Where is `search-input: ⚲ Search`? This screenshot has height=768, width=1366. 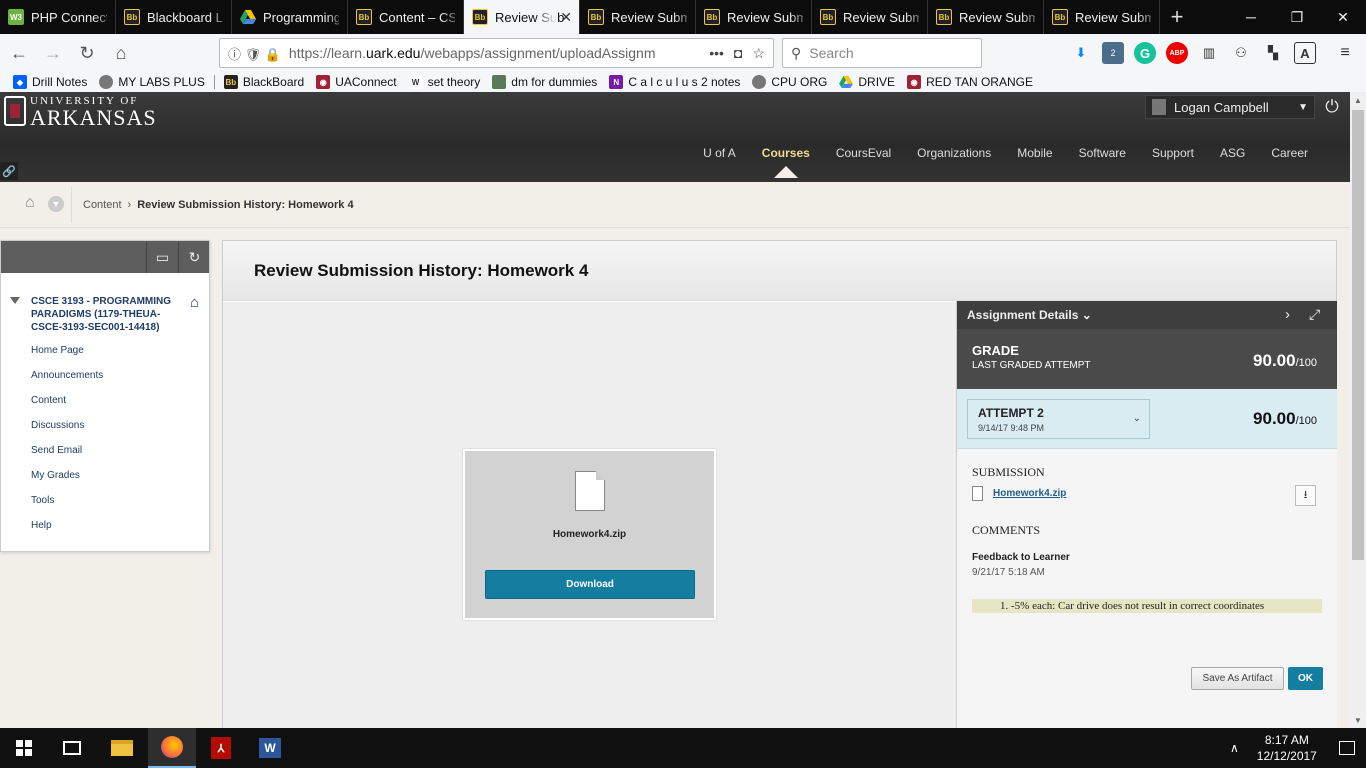 search-input: ⚲ Search is located at coordinates (882, 53).